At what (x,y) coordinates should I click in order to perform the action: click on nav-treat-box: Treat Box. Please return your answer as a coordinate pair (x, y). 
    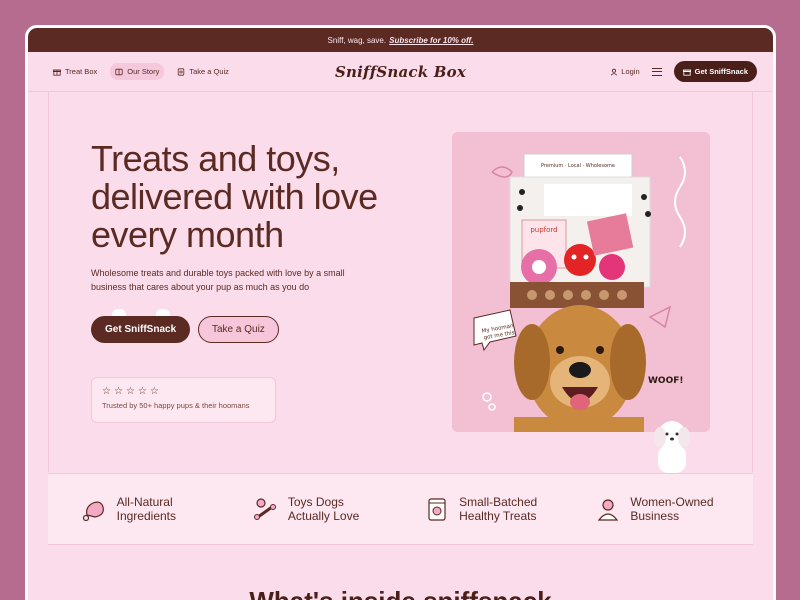
    Looking at the image, I should click on (75, 71).